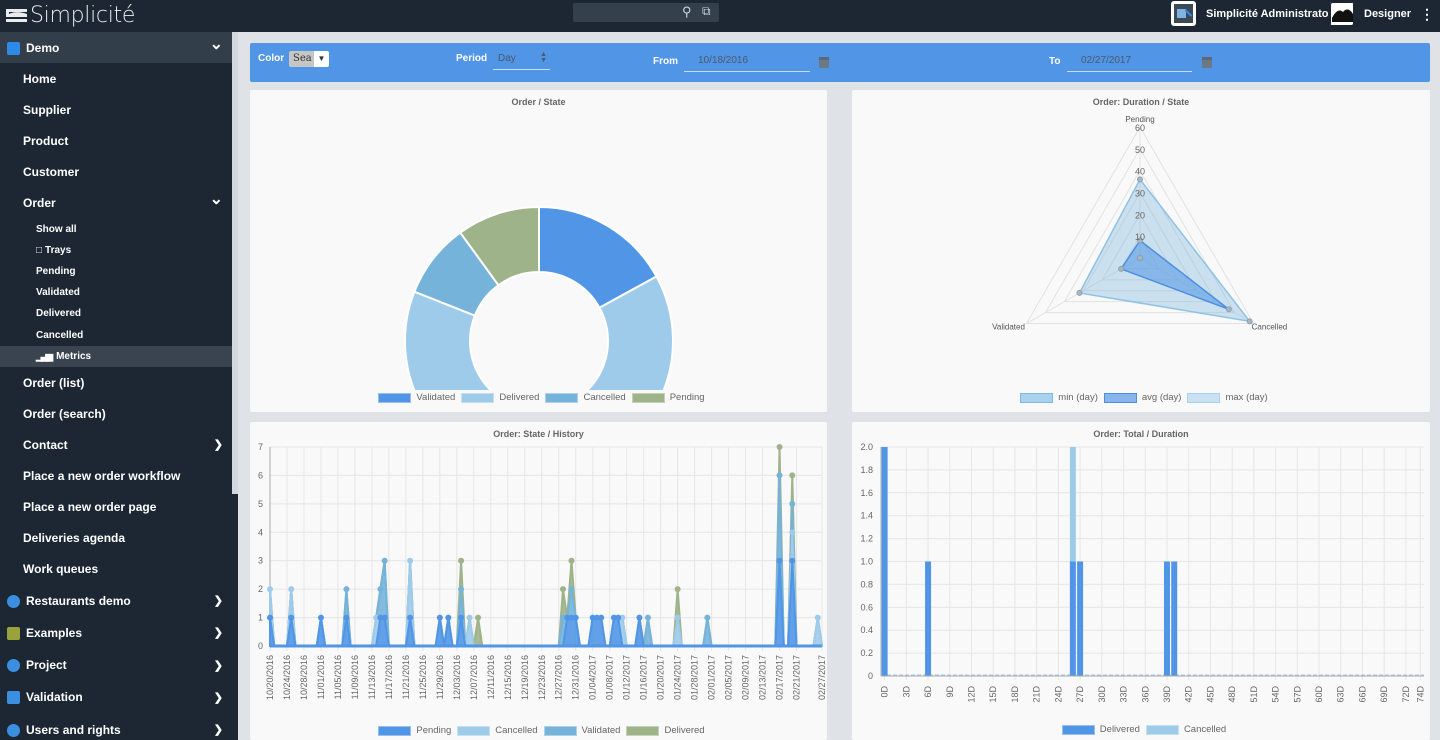 The height and width of the screenshot is (740, 1440). What do you see at coordinates (116, 271) in the screenshot?
I see `sidebar-item-pending: Pending` at bounding box center [116, 271].